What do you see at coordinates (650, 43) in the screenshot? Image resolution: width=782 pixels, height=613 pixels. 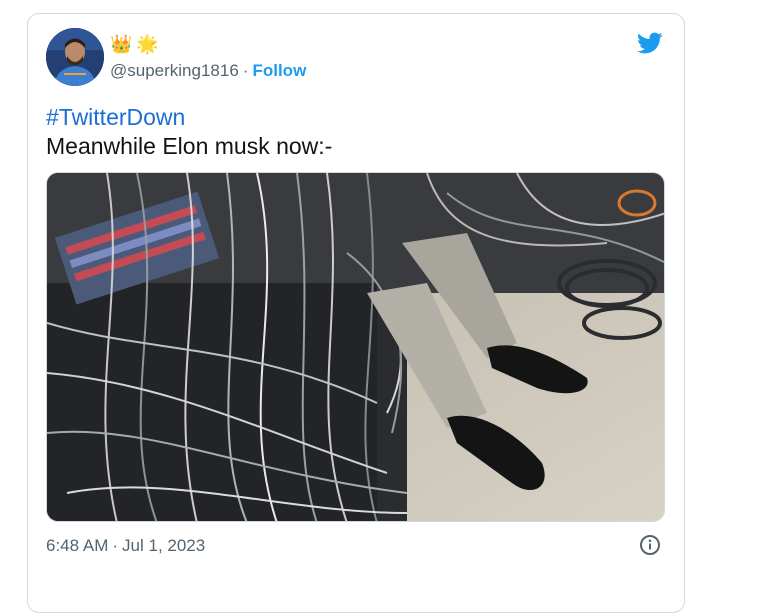 I see `twitter-bird-icon` at bounding box center [650, 43].